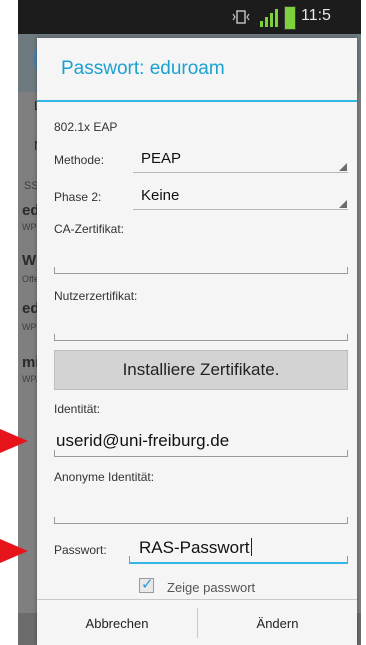  I want to click on battery-icon, so click(290, 18).